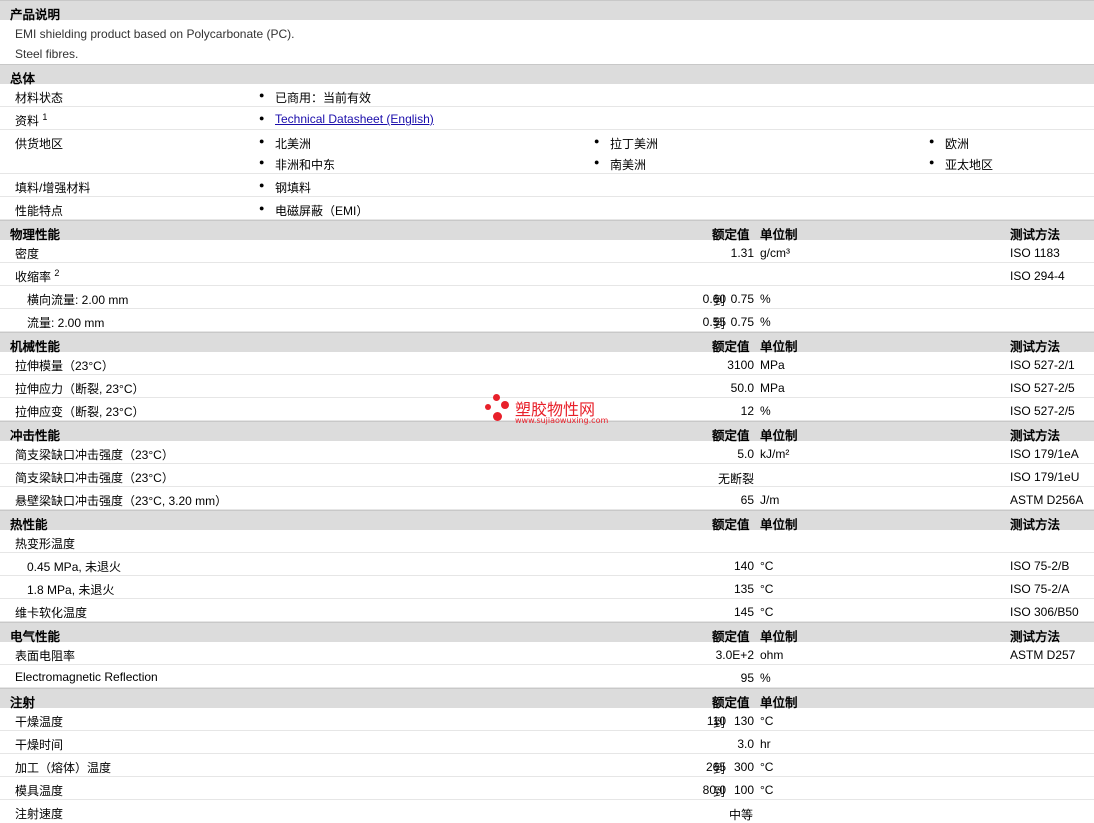 This screenshot has height=823, width=1094. I want to click on test-method: ASTM D256A, so click(1047, 500).